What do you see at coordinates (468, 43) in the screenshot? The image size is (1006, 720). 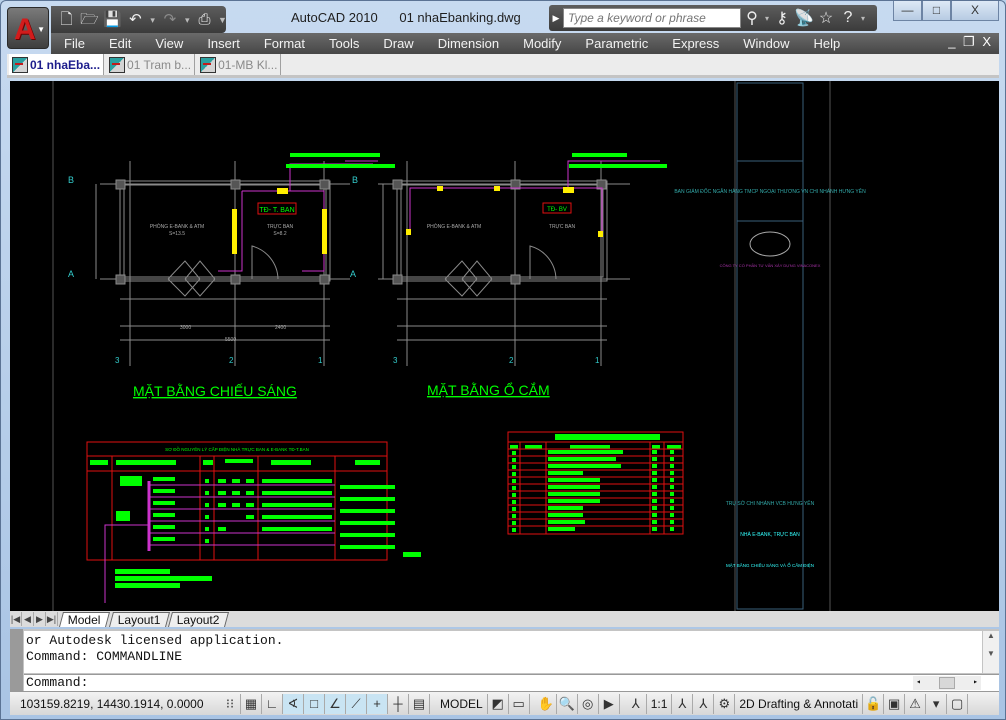 I see `menu-dimension: Dimension` at bounding box center [468, 43].